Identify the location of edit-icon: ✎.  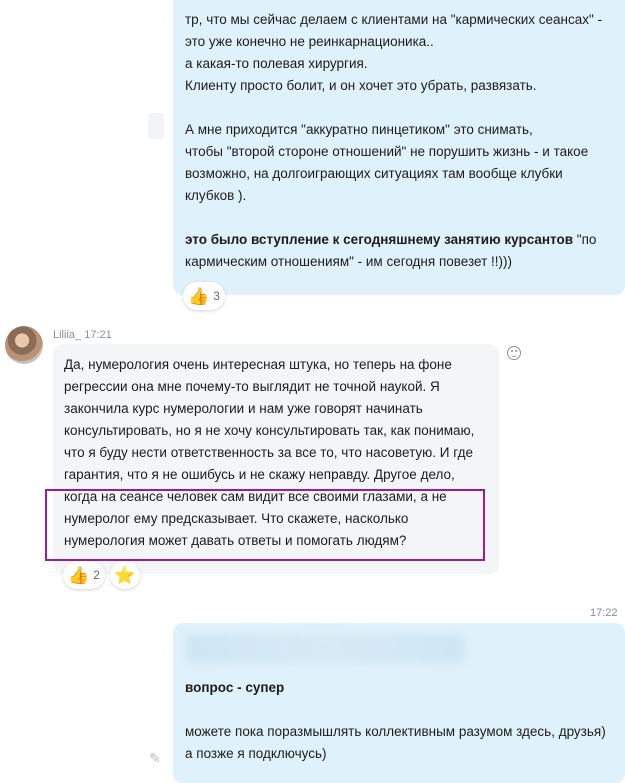
(157, 758).